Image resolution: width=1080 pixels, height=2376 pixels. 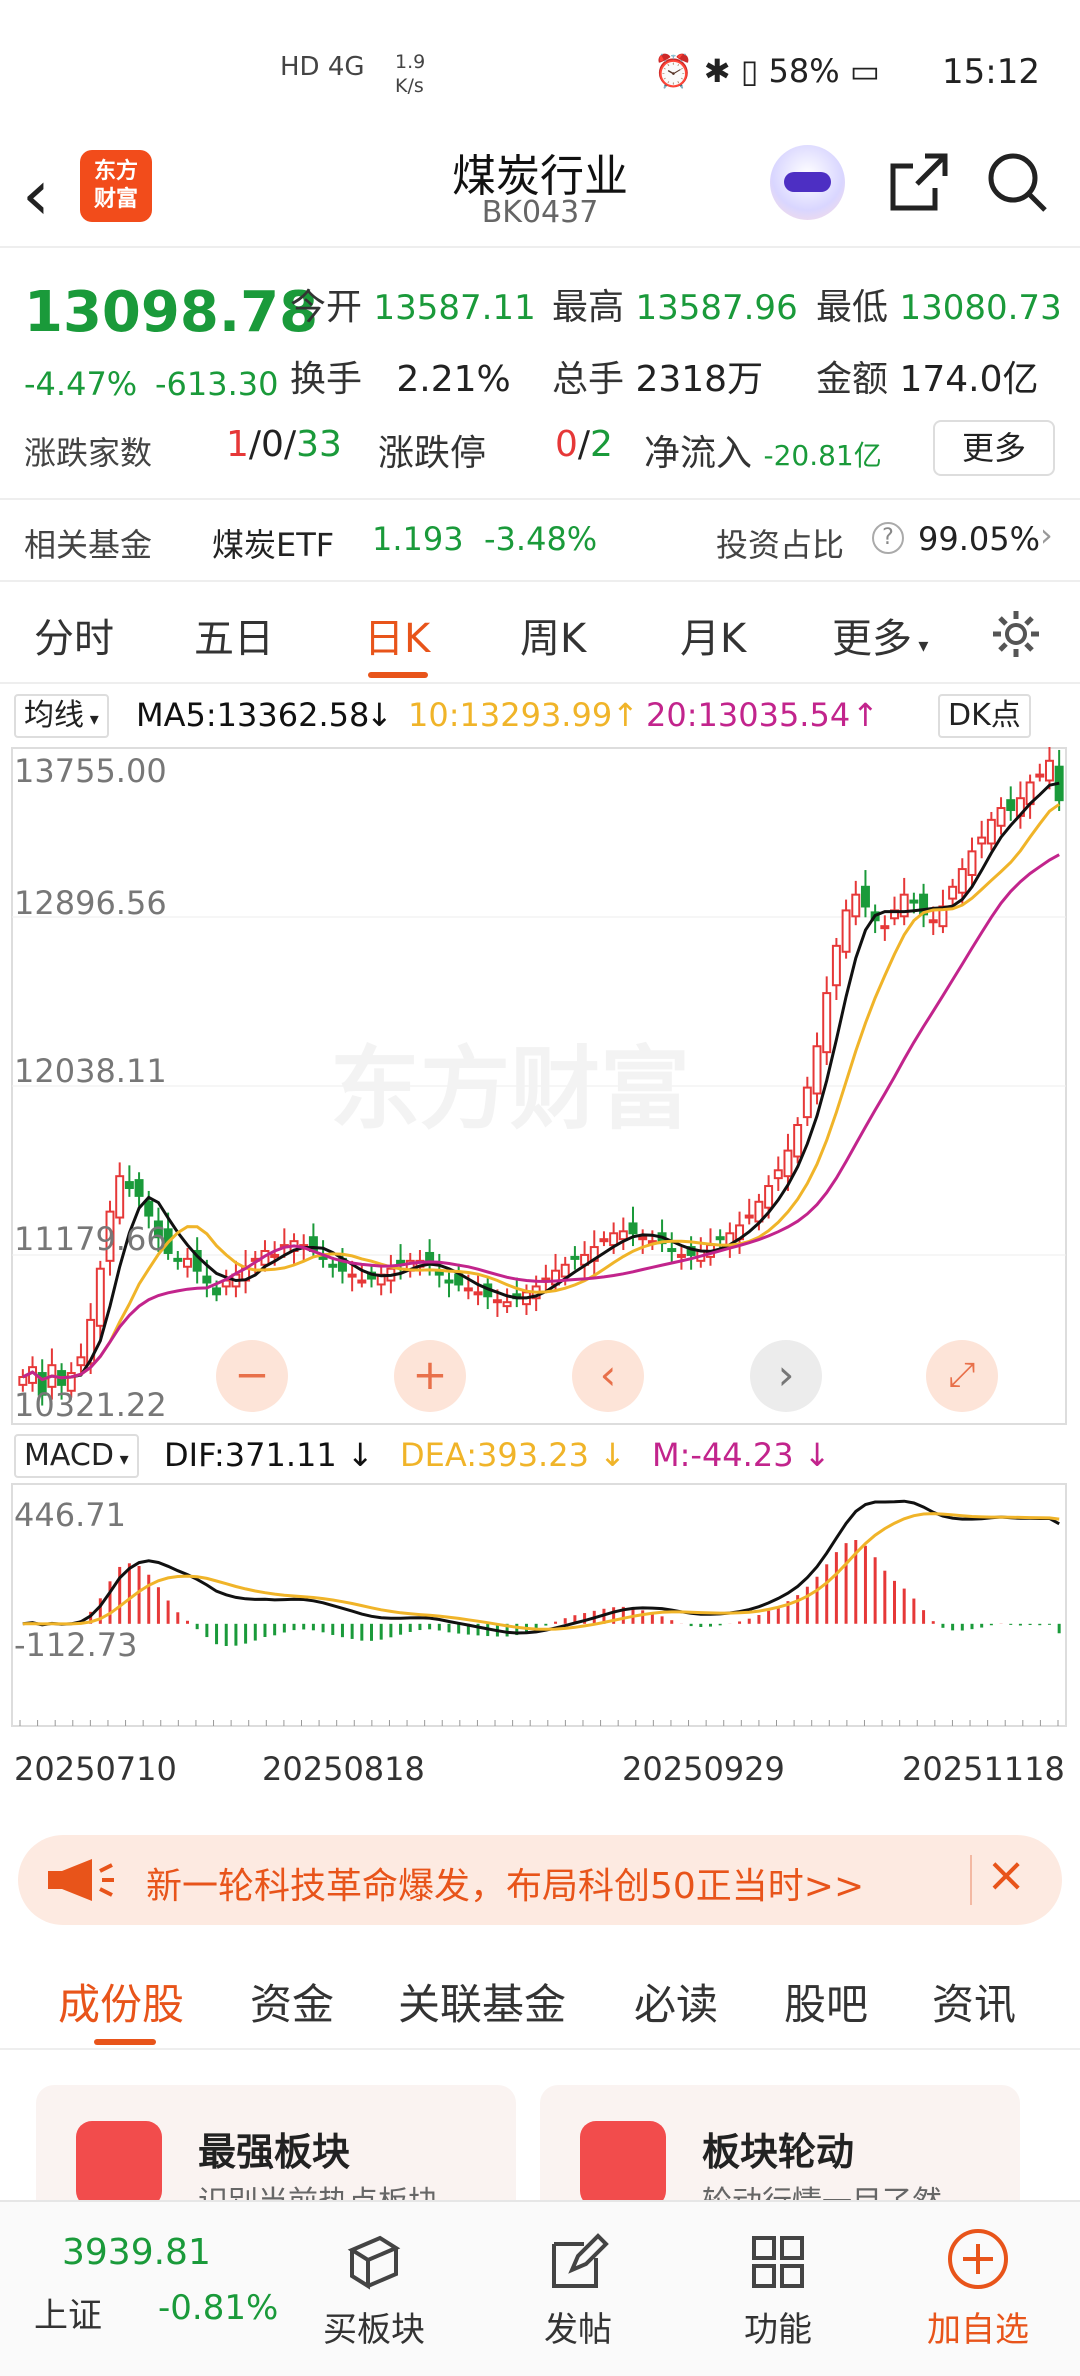 What do you see at coordinates (88, 545) in the screenshot?
I see `fund-label: 相关基金` at bounding box center [88, 545].